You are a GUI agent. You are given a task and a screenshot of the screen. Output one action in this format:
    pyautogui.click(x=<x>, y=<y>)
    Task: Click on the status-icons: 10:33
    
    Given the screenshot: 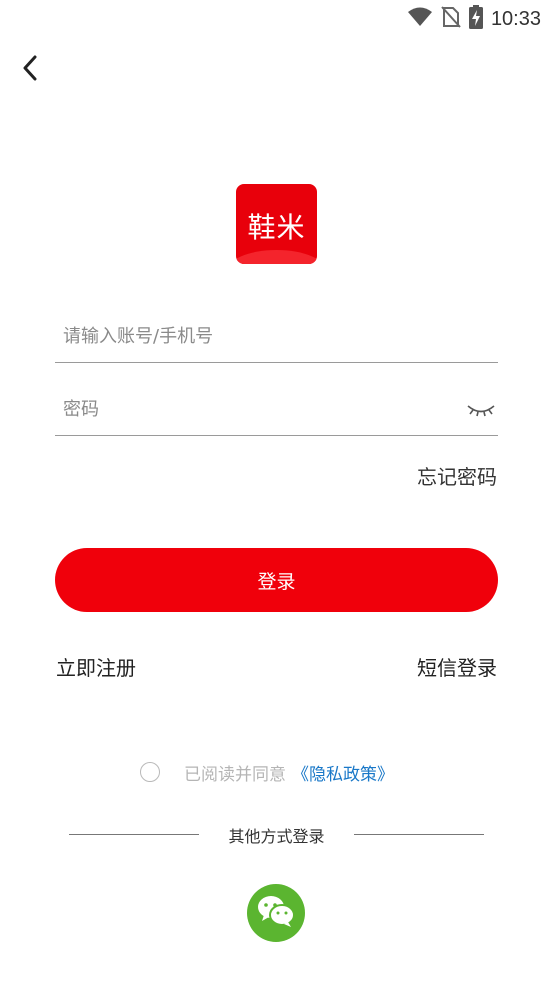 What is the action you would take?
    pyautogui.click(x=474, y=19)
    